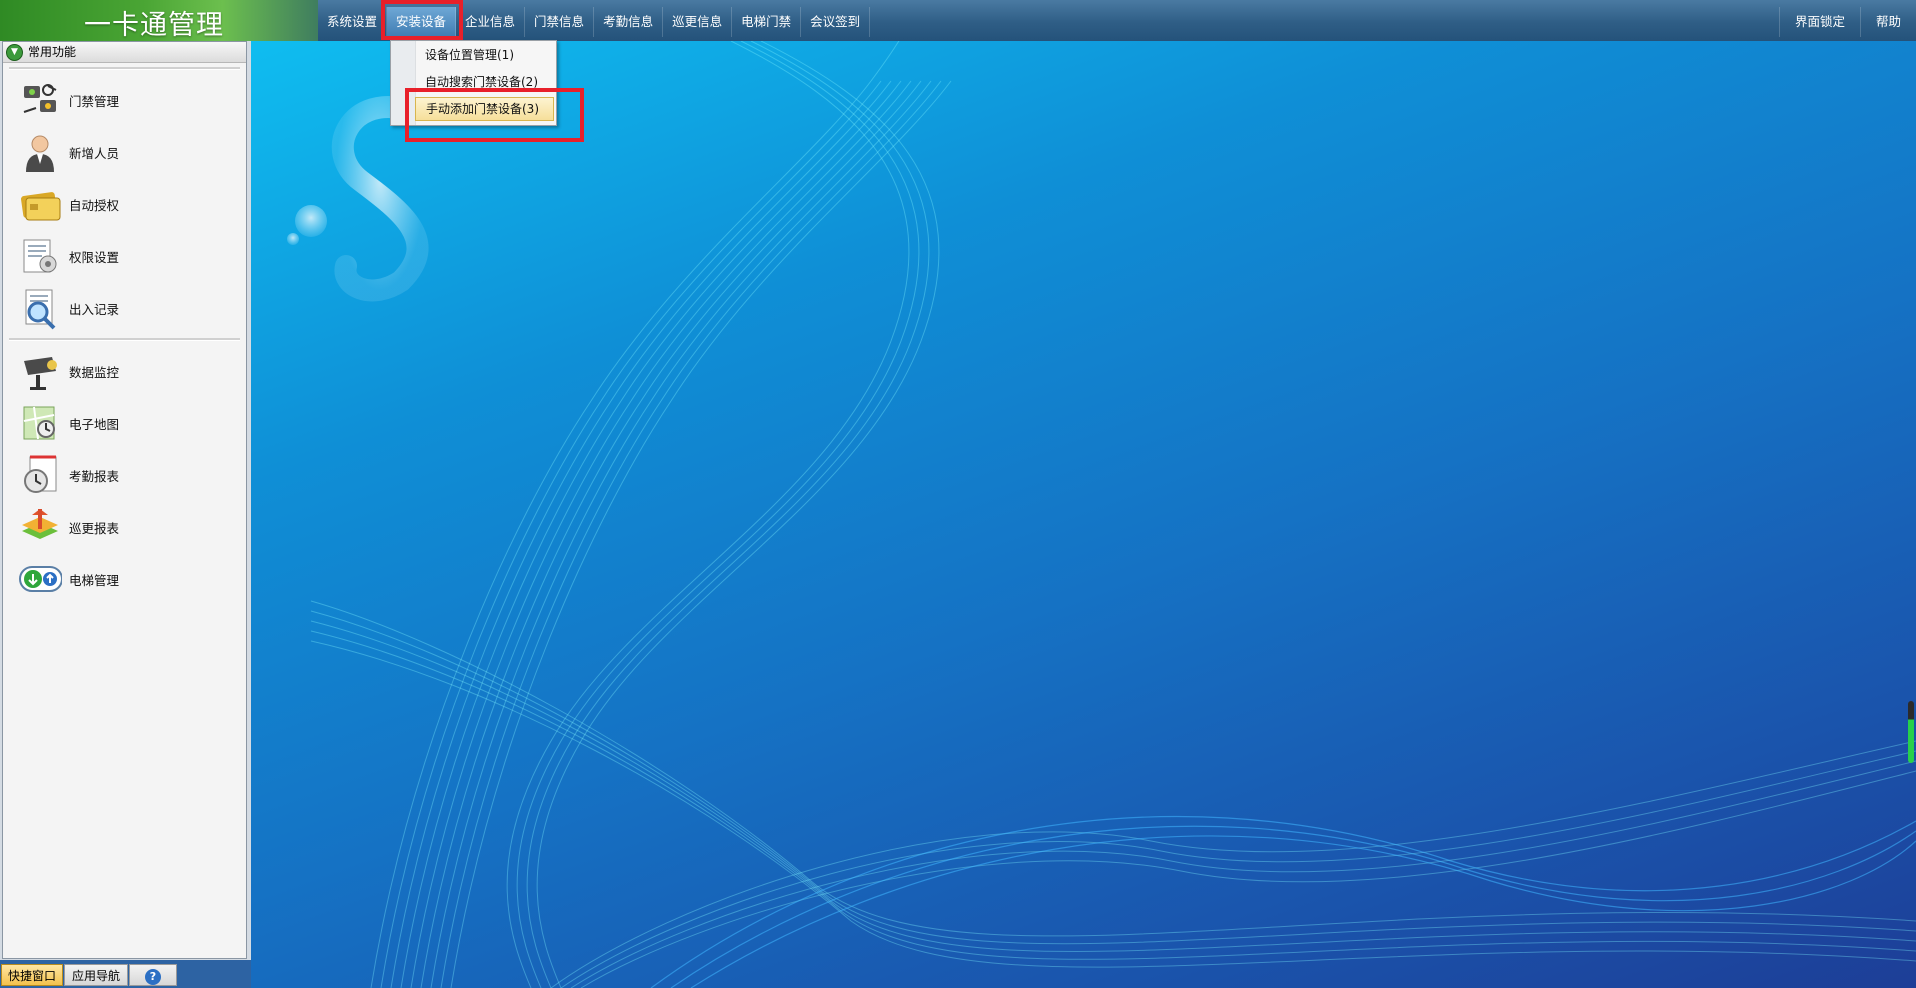 This screenshot has height=988, width=1916. I want to click on brand-area: 一卡通管理, so click(159, 20).